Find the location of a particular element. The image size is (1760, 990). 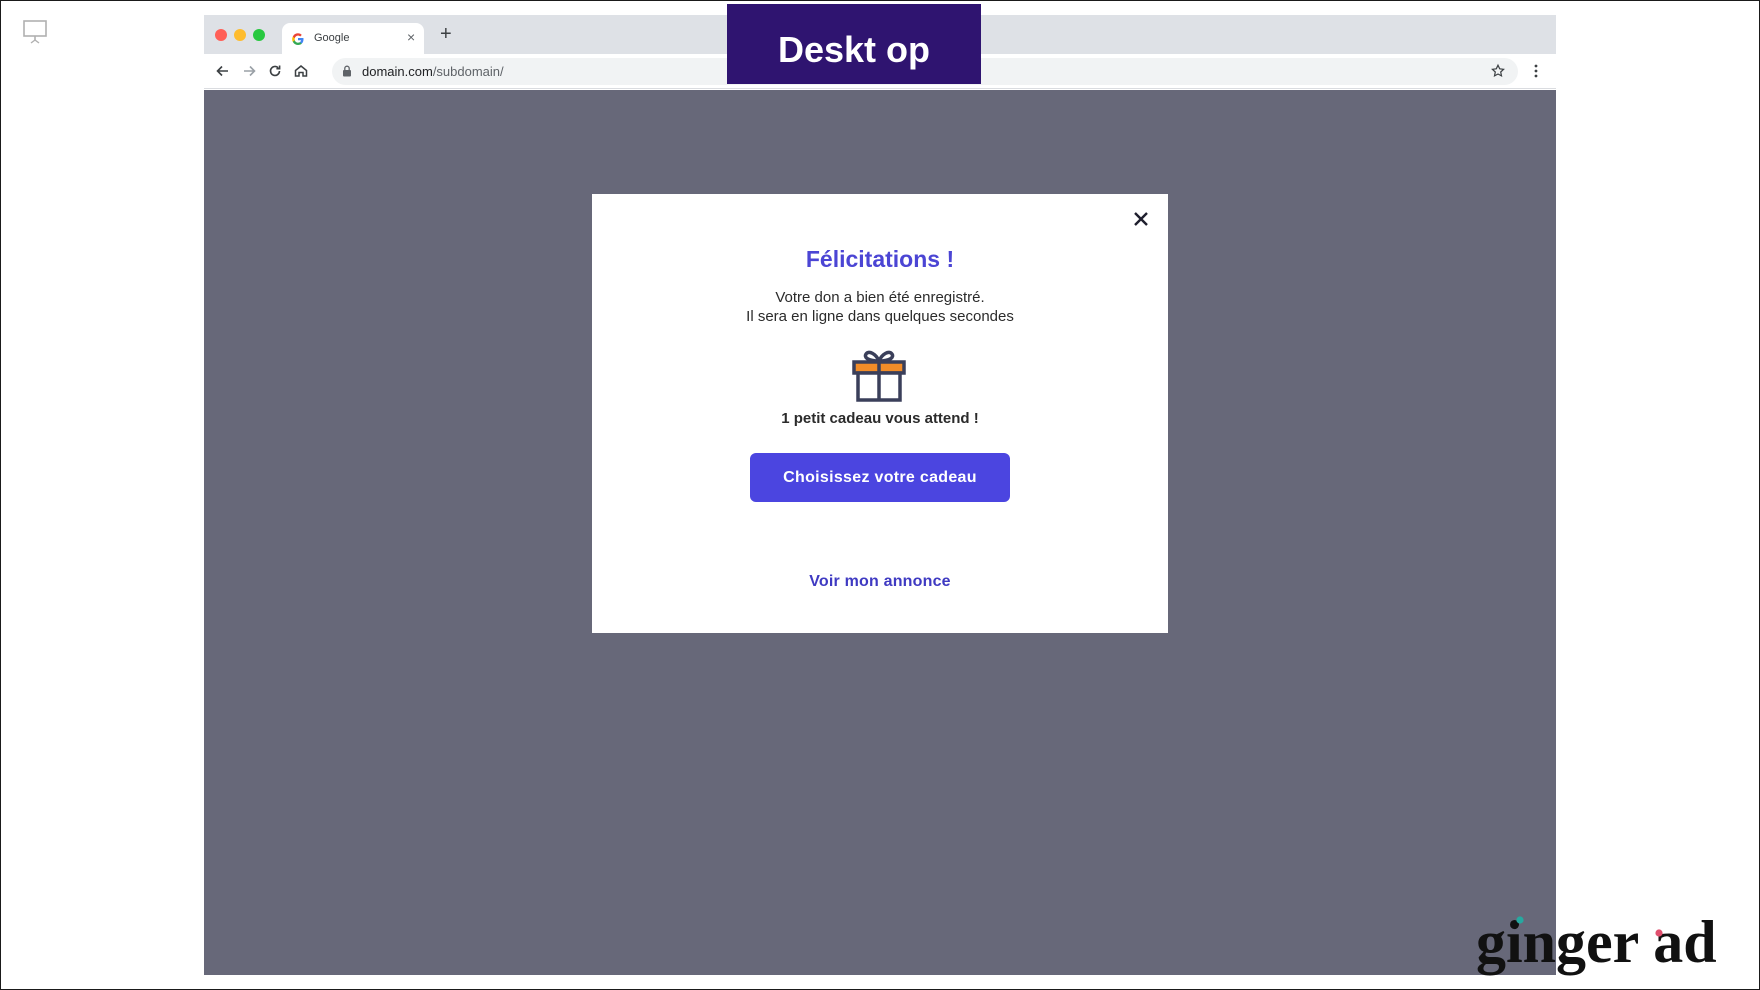

back-icon is located at coordinates (223, 71).